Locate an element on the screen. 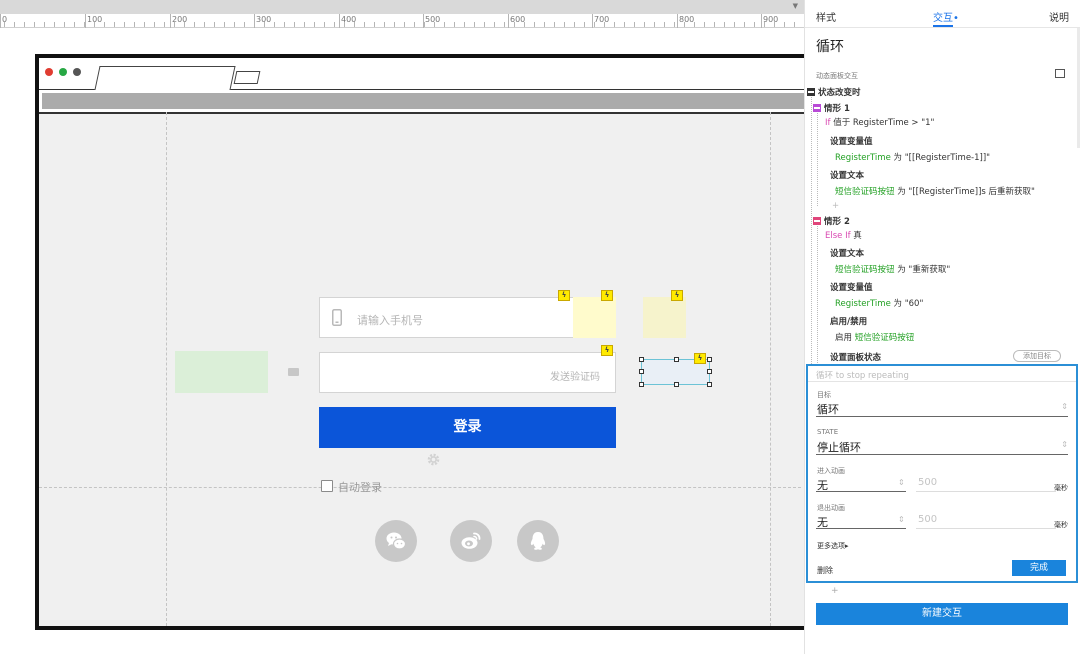 The image size is (1080, 654). expand-collapse-icon is located at coordinates (1060, 73).